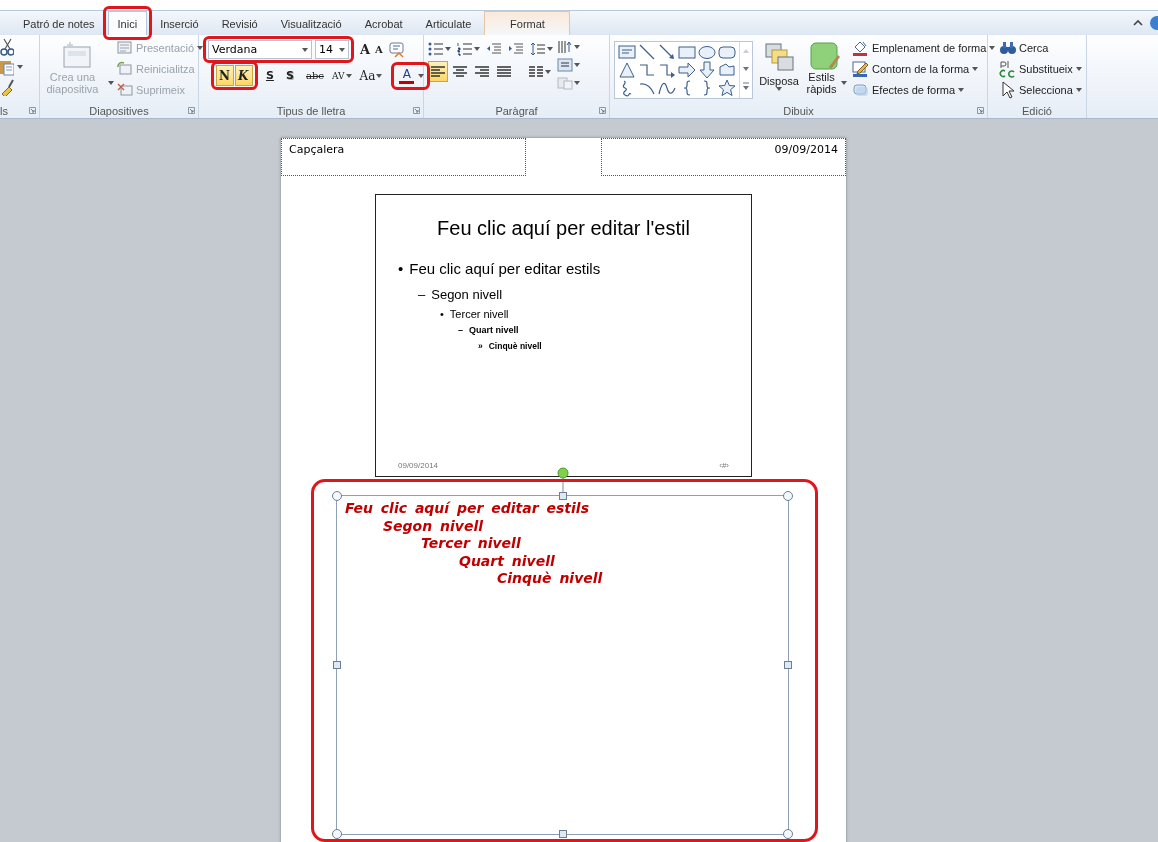 This screenshot has height=842, width=1158. Describe the element at coordinates (465, 49) in the screenshot. I see `numbering-icon` at that location.